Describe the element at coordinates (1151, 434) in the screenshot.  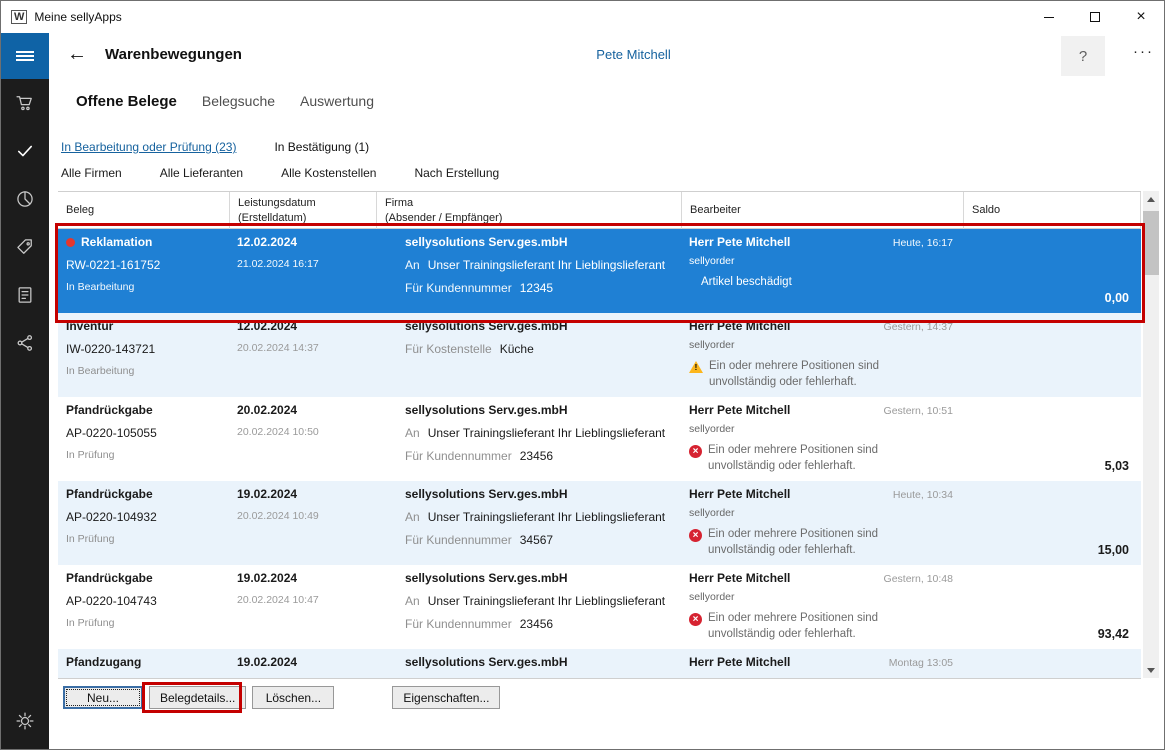
I see `table-scrollbar` at that location.